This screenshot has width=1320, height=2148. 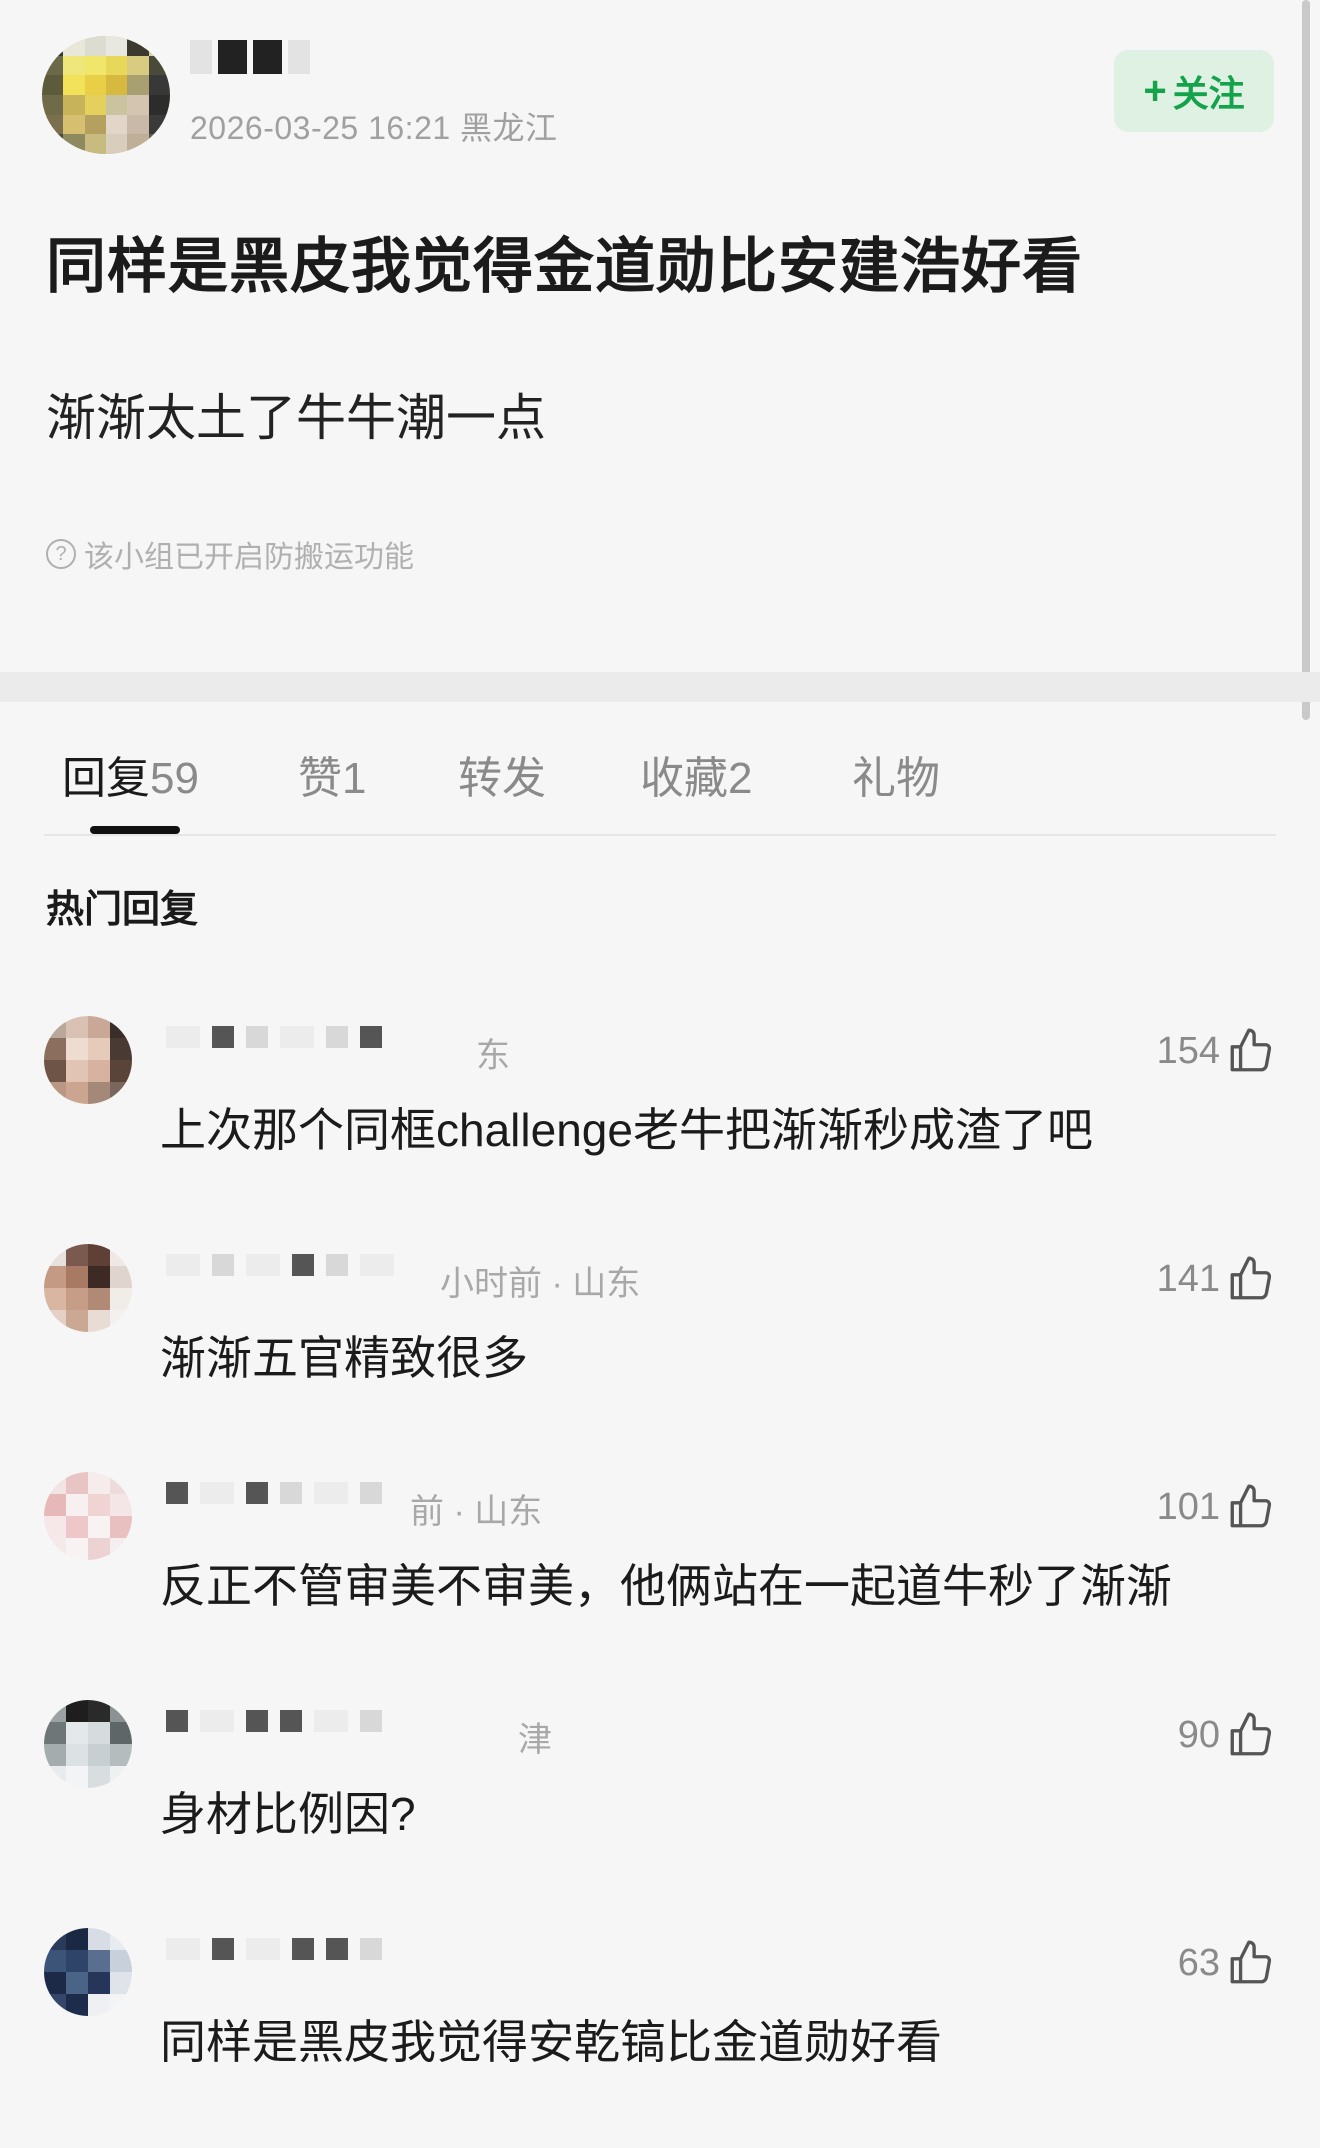 What do you see at coordinates (1198, 1734) in the screenshot?
I see `like-count: 90` at bounding box center [1198, 1734].